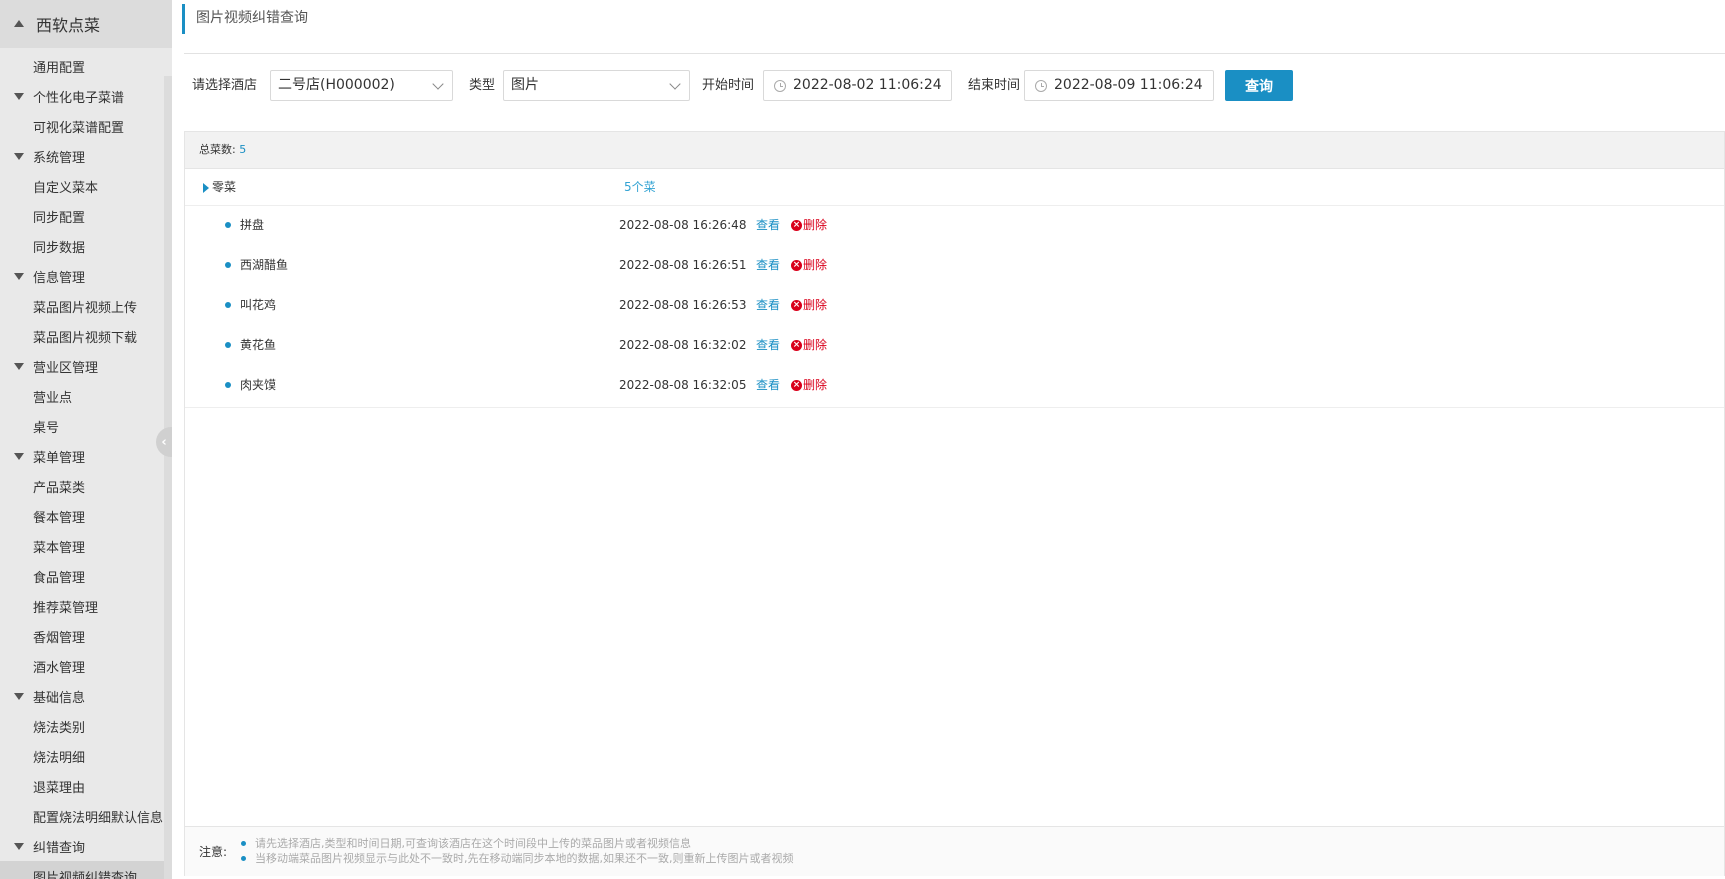 The width and height of the screenshot is (1725, 879). Describe the element at coordinates (954, 53) in the screenshot. I see `divider` at that location.